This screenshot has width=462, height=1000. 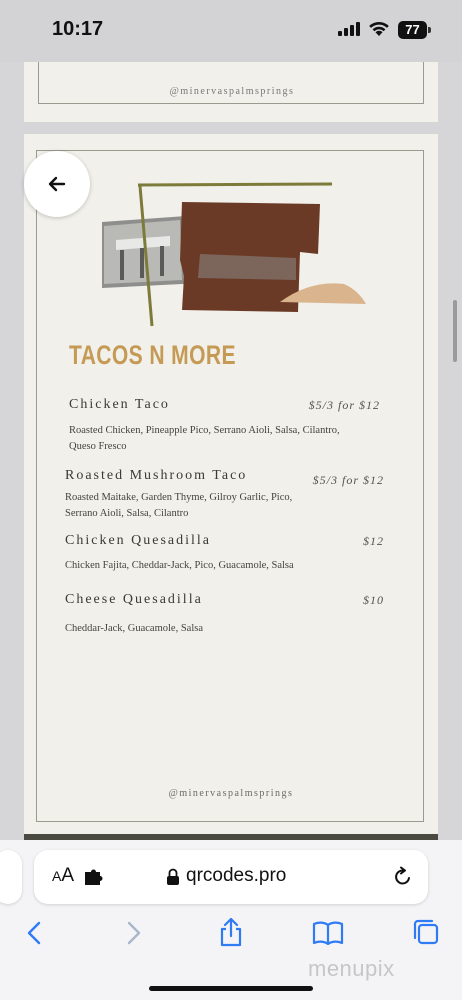 What do you see at coordinates (429, 30) in the screenshot?
I see `battery-cap` at bounding box center [429, 30].